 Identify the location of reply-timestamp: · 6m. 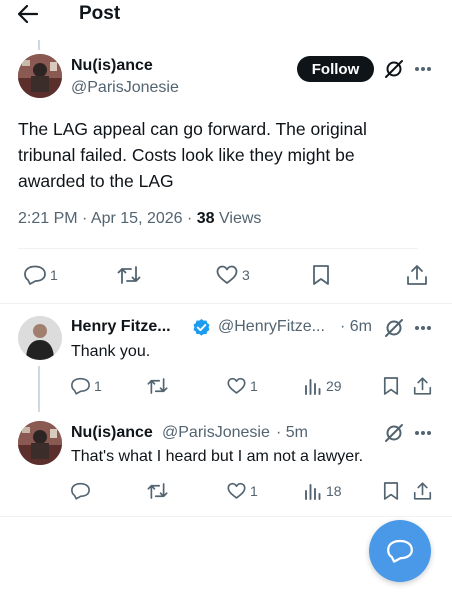
(356, 326).